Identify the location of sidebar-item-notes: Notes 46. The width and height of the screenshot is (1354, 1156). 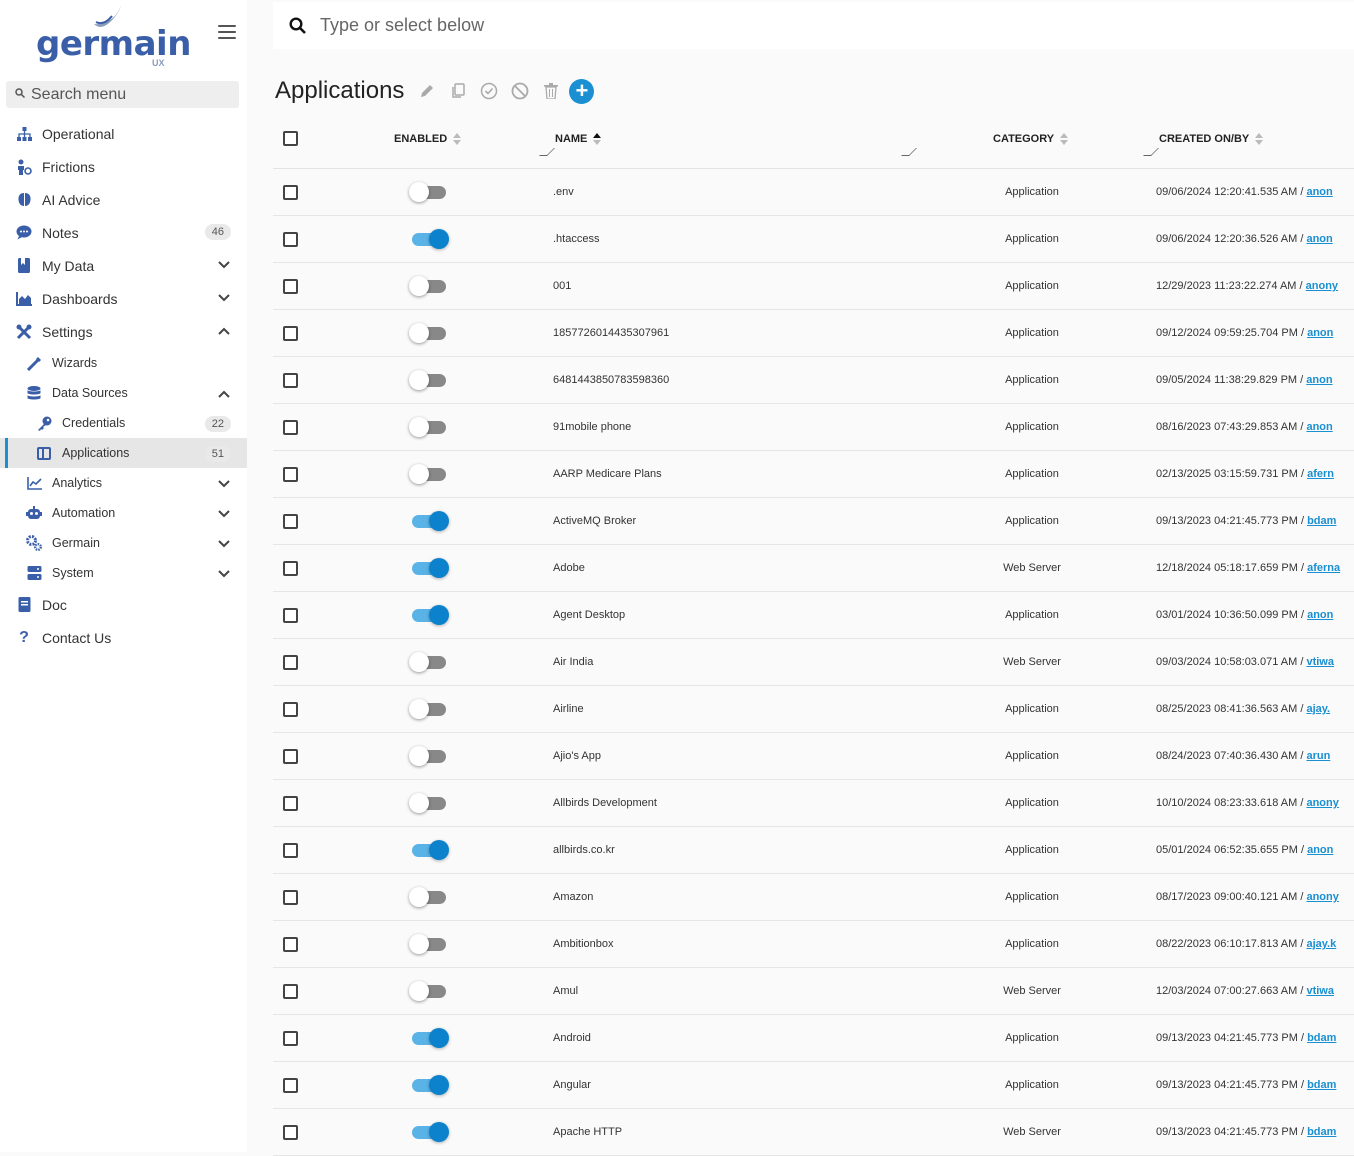
(123, 232).